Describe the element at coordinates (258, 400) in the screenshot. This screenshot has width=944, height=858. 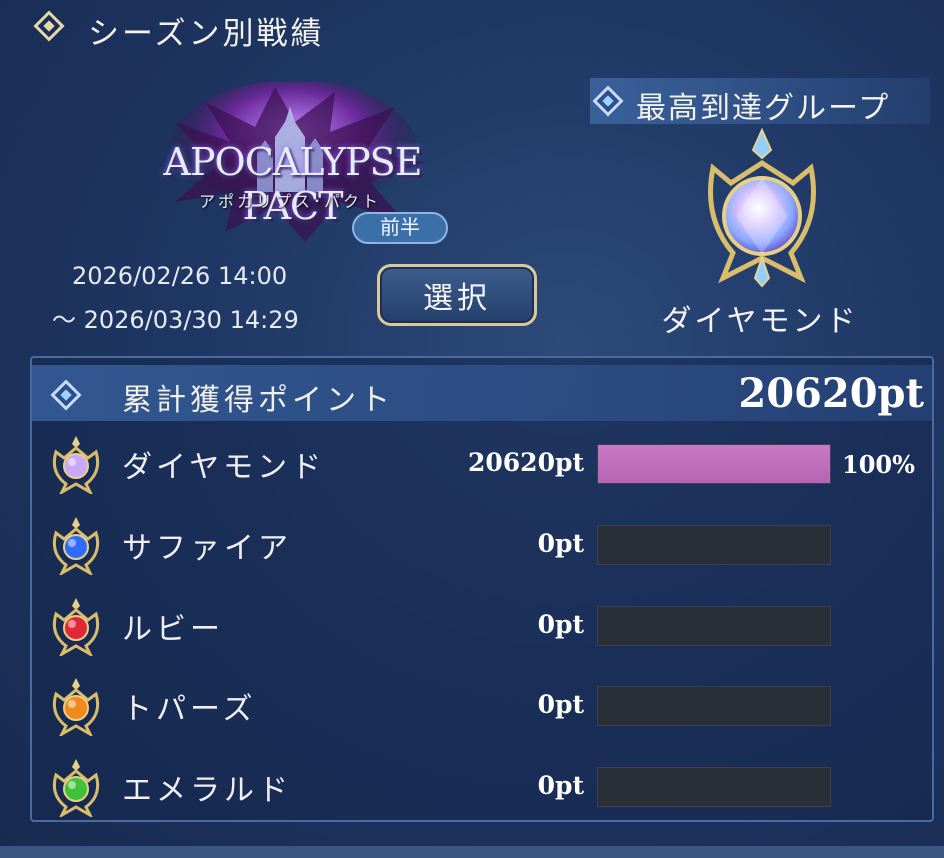
I see `points-label: 累計獲得ポイント` at that location.